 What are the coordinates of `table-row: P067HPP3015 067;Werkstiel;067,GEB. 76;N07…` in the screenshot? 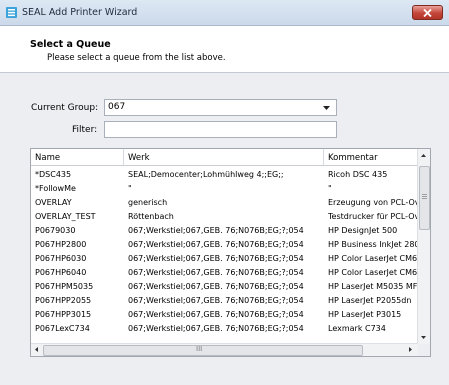 It's located at (225, 315).